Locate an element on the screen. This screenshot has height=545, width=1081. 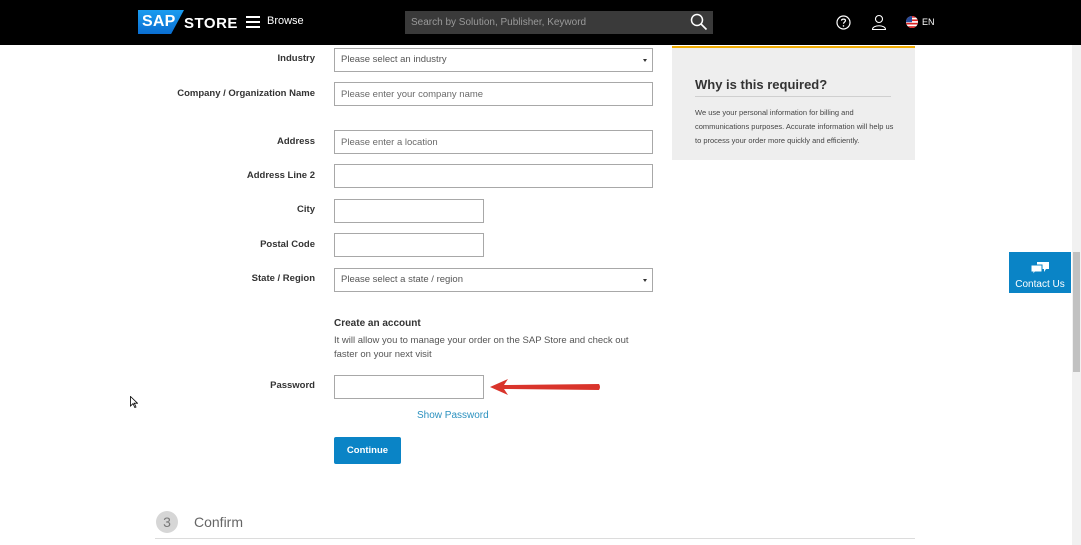
sap-logo: SAP is located at coordinates (161, 22).